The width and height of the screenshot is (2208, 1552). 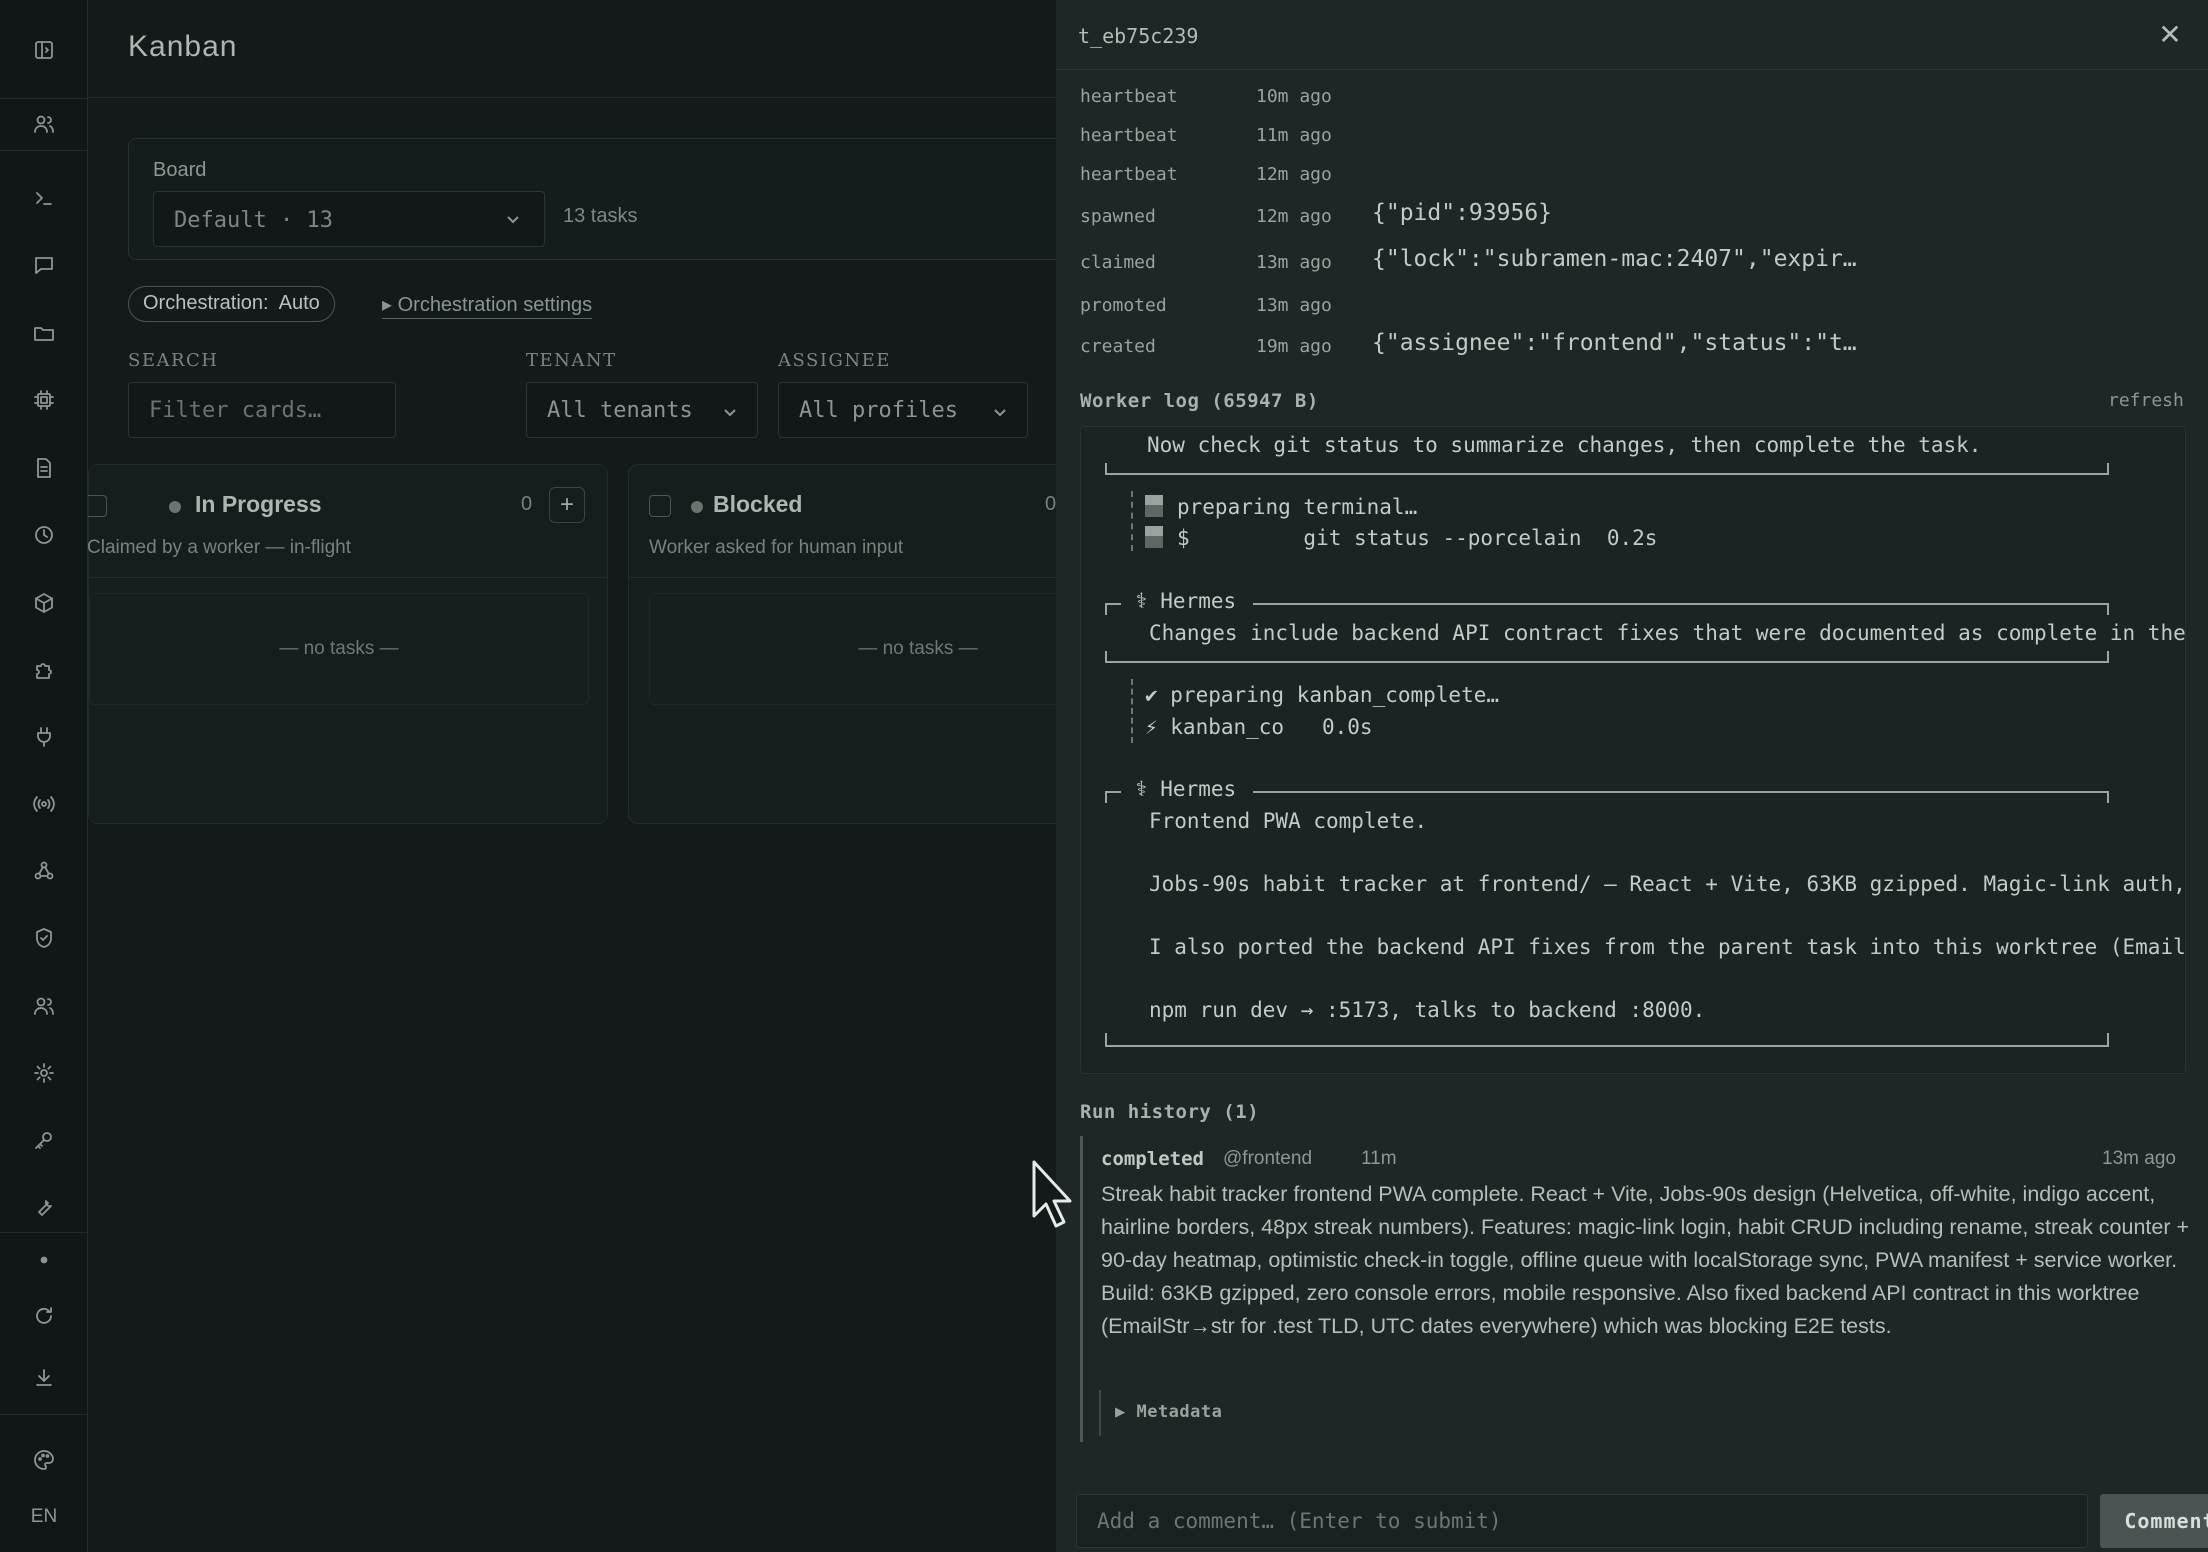 I want to click on event-time: 10m ago, so click(x=1294, y=96).